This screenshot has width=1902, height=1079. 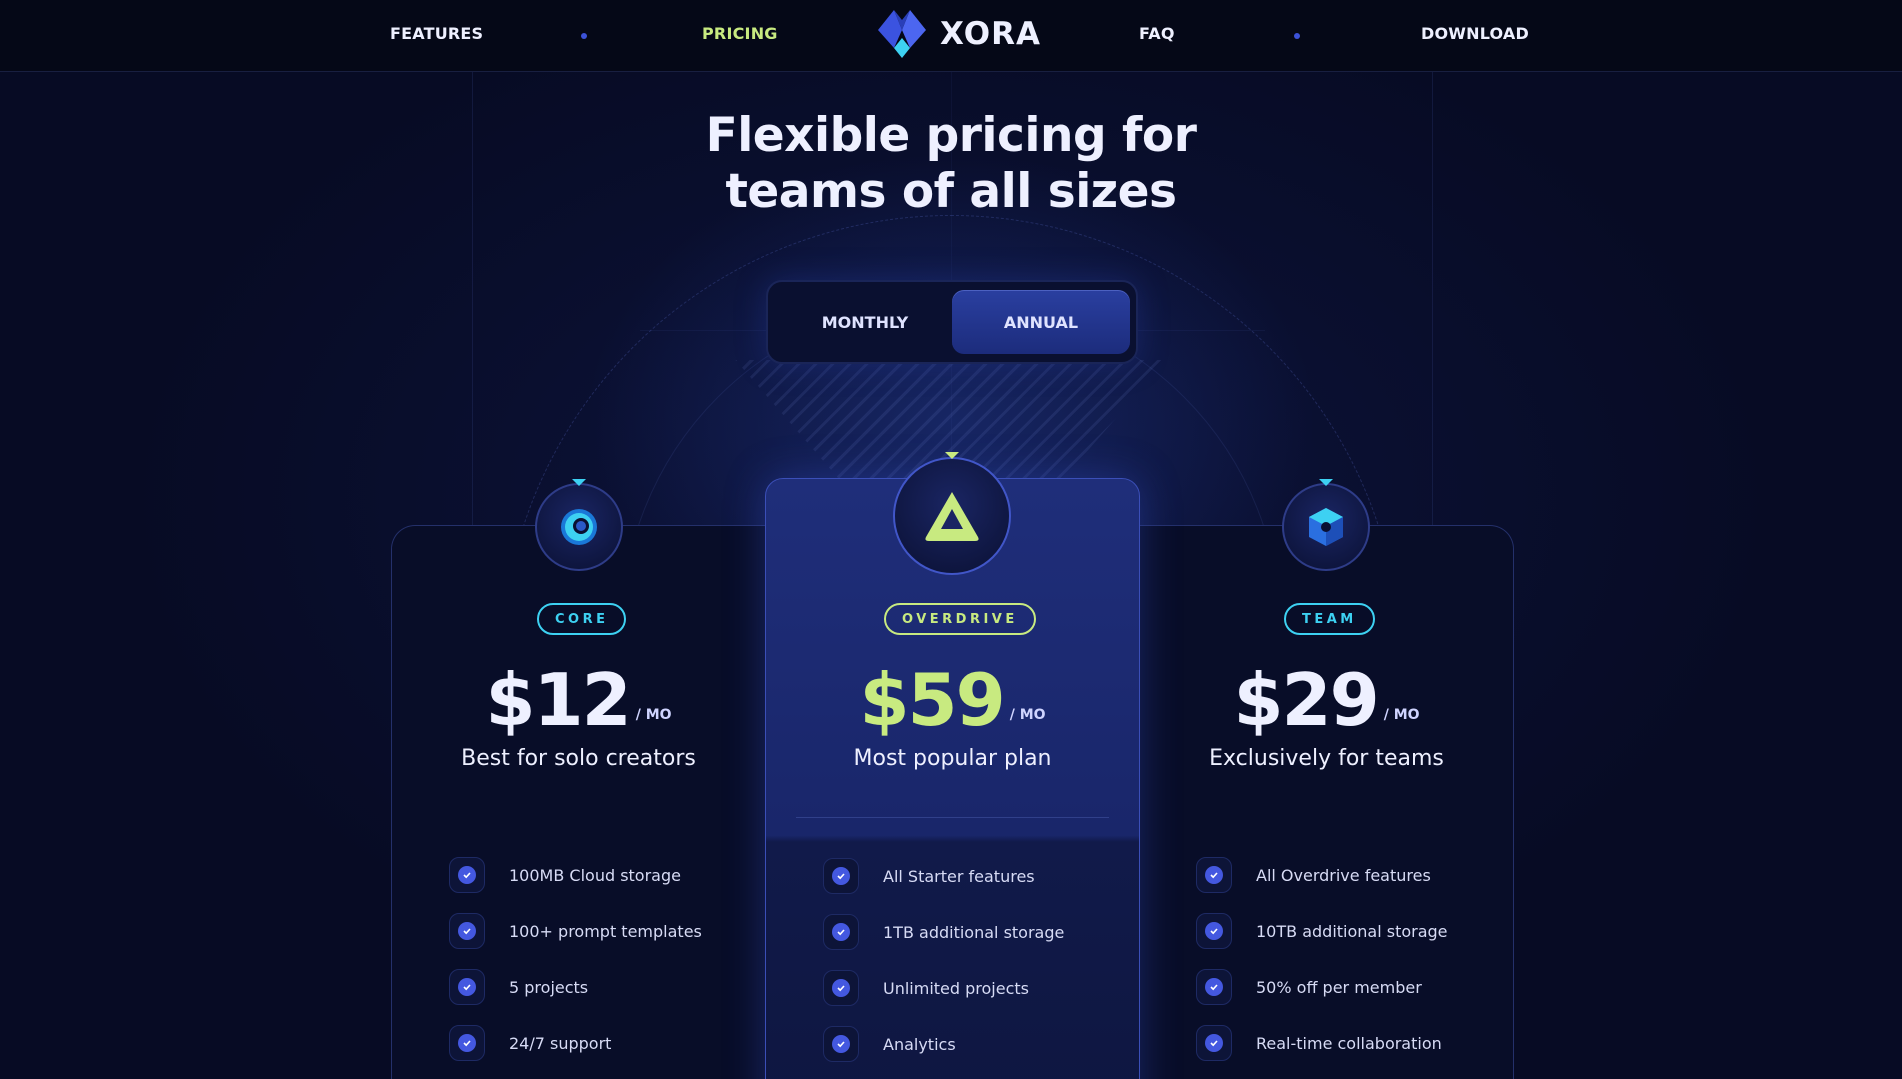 I want to click on feature-item: Real-time collaboration, so click(x=1322, y=1043).